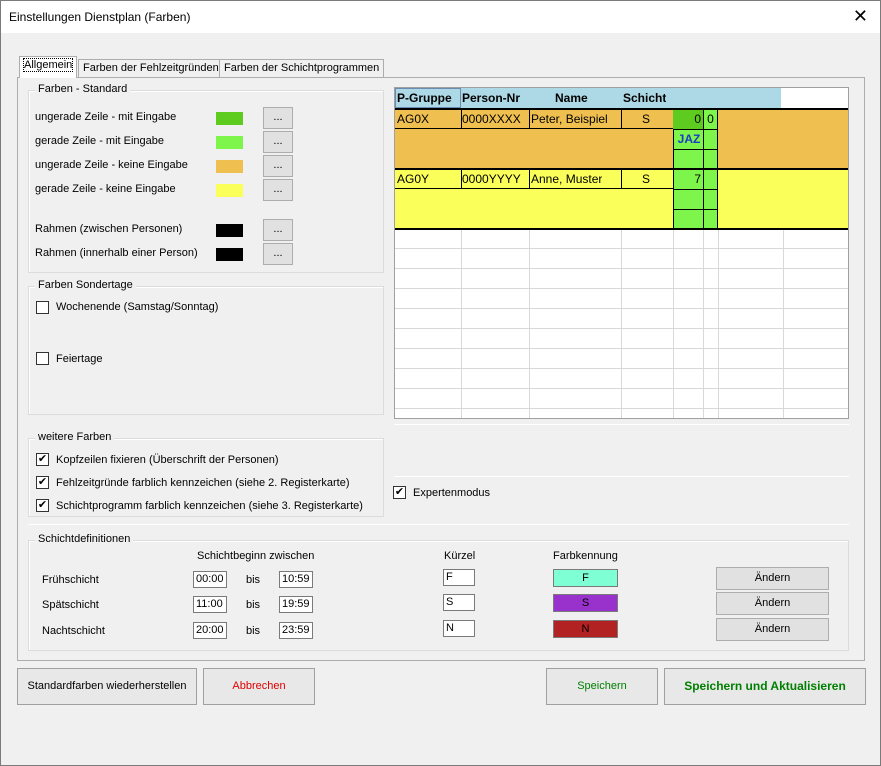 Image resolution: width=881 pixels, height=766 pixels. Describe the element at coordinates (413, 179) in the screenshot. I see `cell-gruppe: AG0Y` at that location.